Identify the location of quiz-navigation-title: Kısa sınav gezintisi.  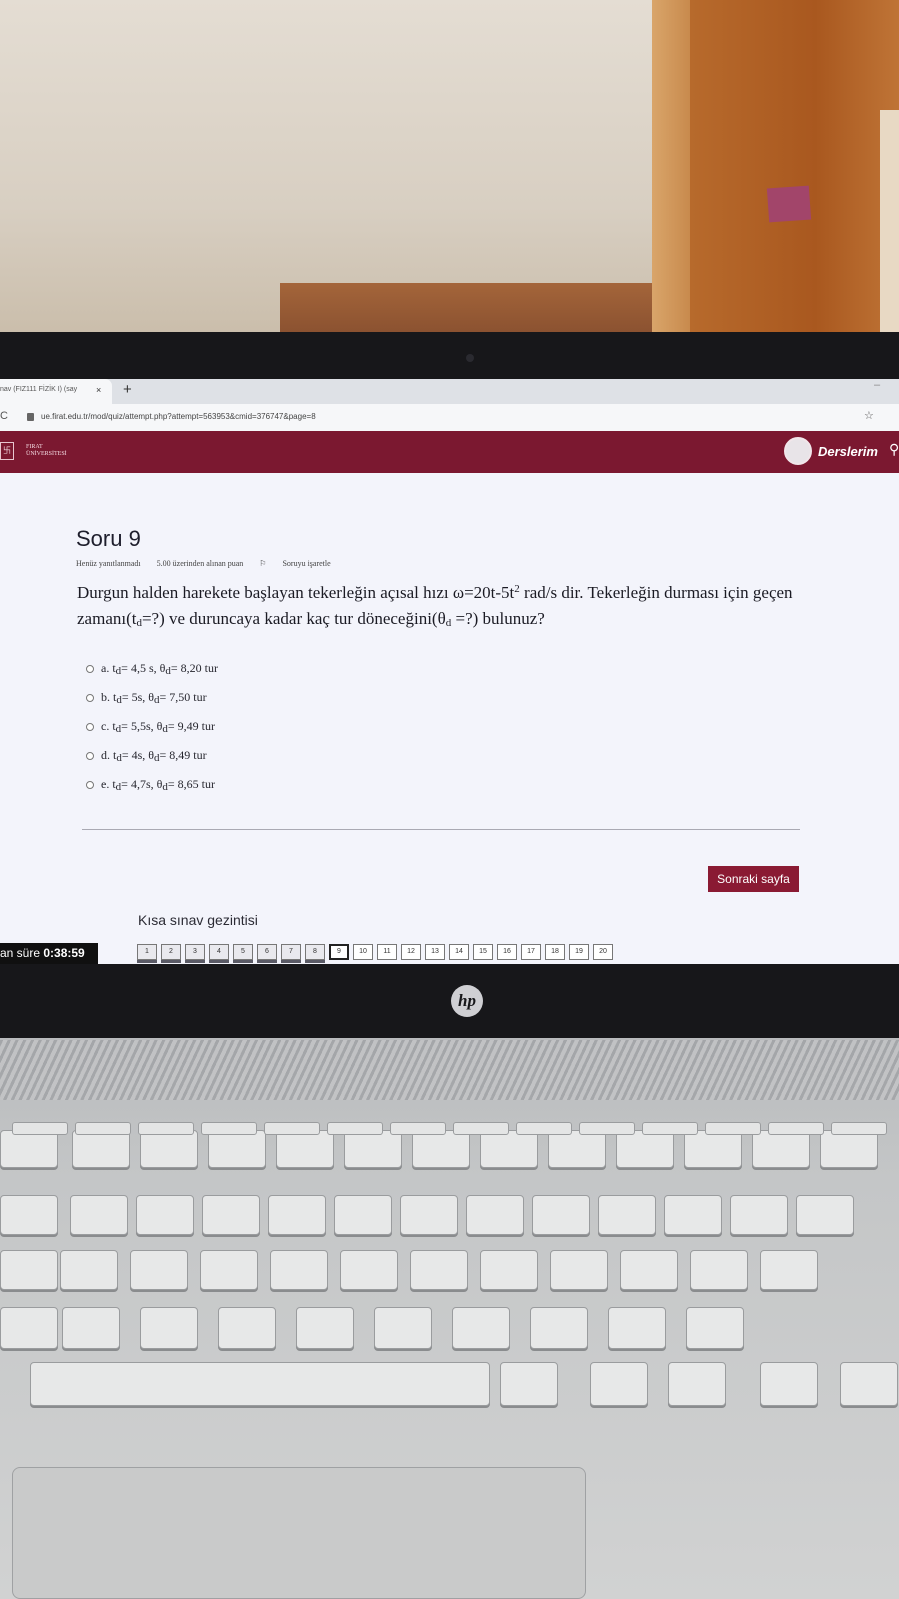
(198, 920).